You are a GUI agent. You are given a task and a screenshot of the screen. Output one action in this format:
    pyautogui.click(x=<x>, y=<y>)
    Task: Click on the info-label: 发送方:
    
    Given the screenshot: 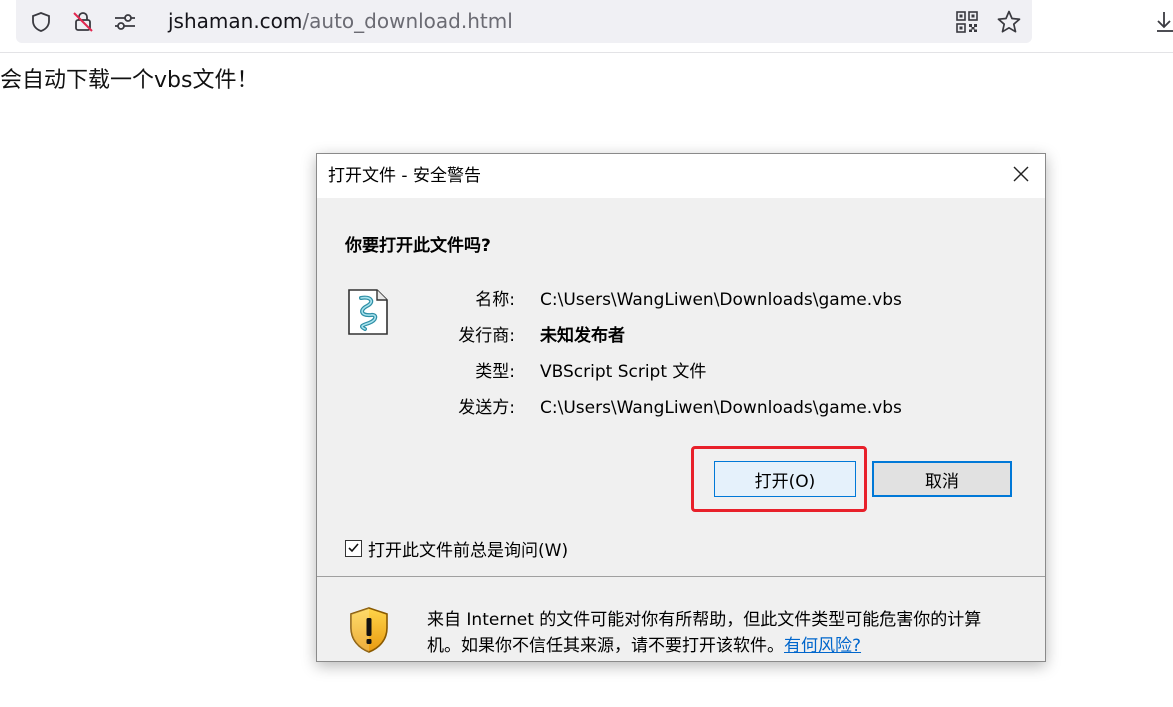 What is the action you would take?
    pyautogui.click(x=486, y=408)
    